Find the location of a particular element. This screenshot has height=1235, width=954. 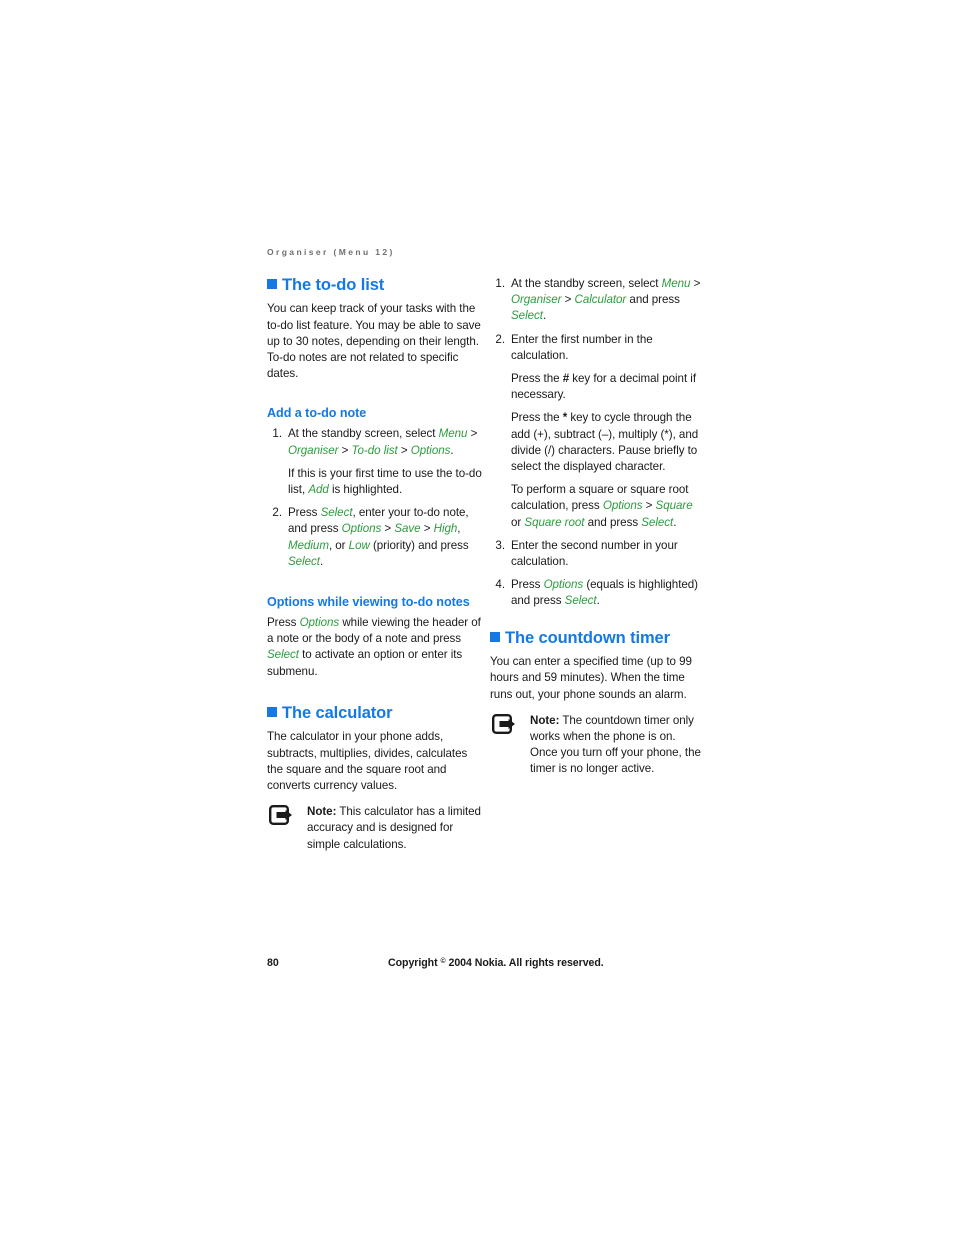

menu-path-square-root: Square root is located at coordinates (554, 522).